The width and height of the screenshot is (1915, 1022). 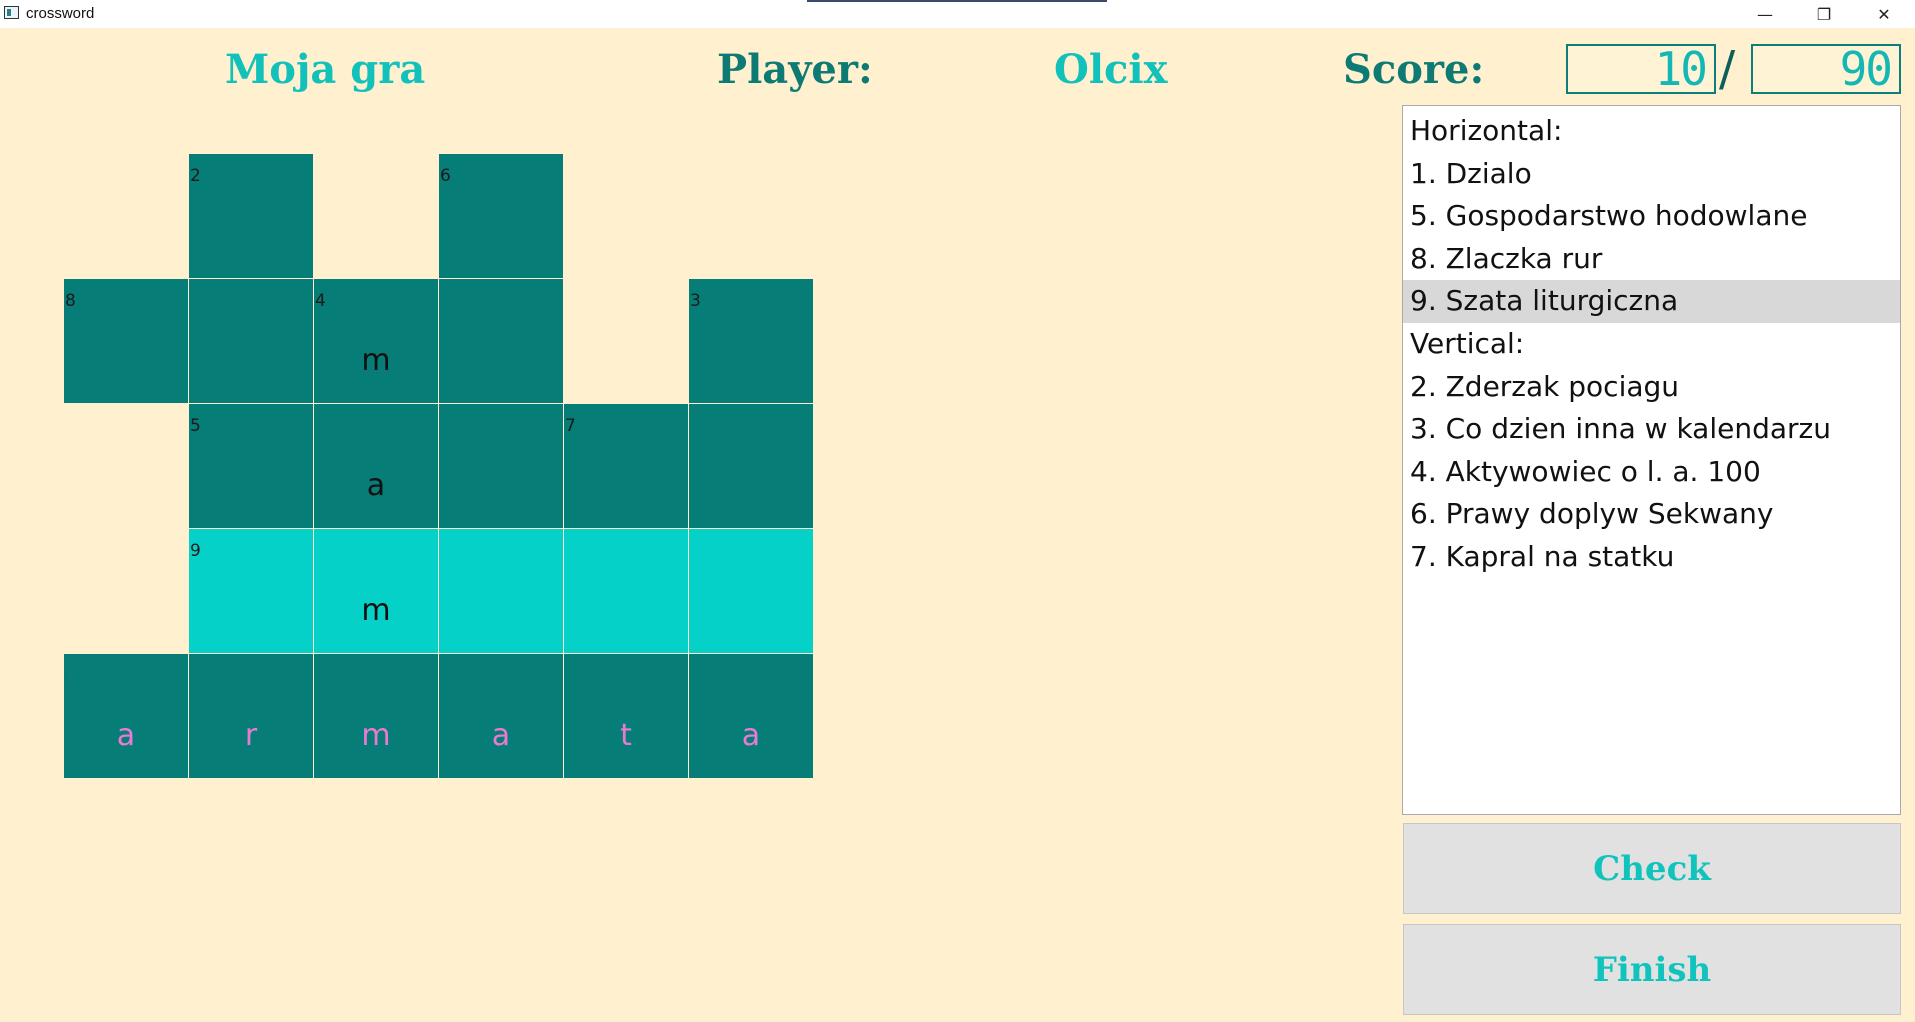 I want to click on grid-cell: 4m, so click(x=376, y=341).